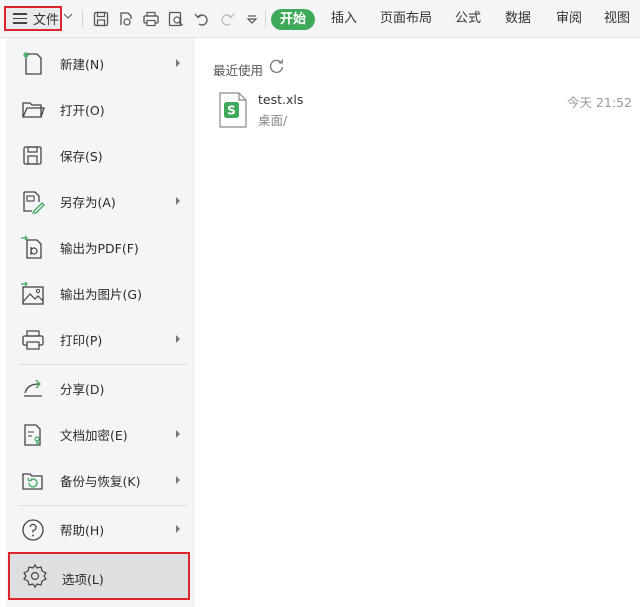 This screenshot has width=640, height=607. What do you see at coordinates (32, 293) in the screenshot?
I see `export-image-icon` at bounding box center [32, 293].